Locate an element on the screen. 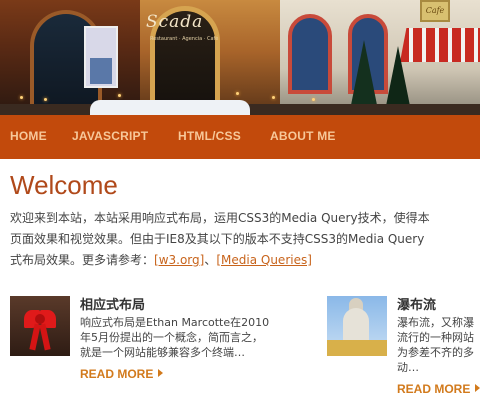 The height and width of the screenshot is (400, 480). nav-home: HOME is located at coordinates (28, 136).